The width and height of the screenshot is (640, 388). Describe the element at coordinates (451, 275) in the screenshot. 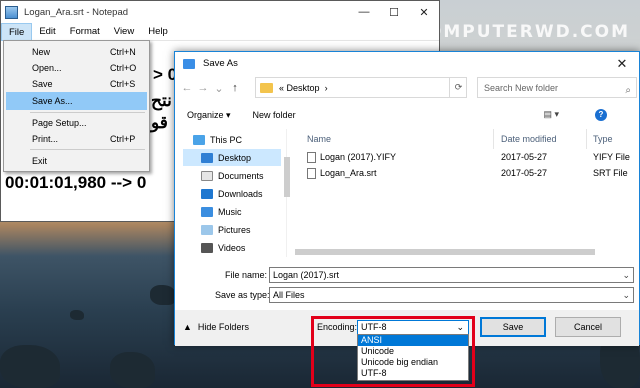

I see `file-name-input: Logan (2017).srt ⌄` at that location.